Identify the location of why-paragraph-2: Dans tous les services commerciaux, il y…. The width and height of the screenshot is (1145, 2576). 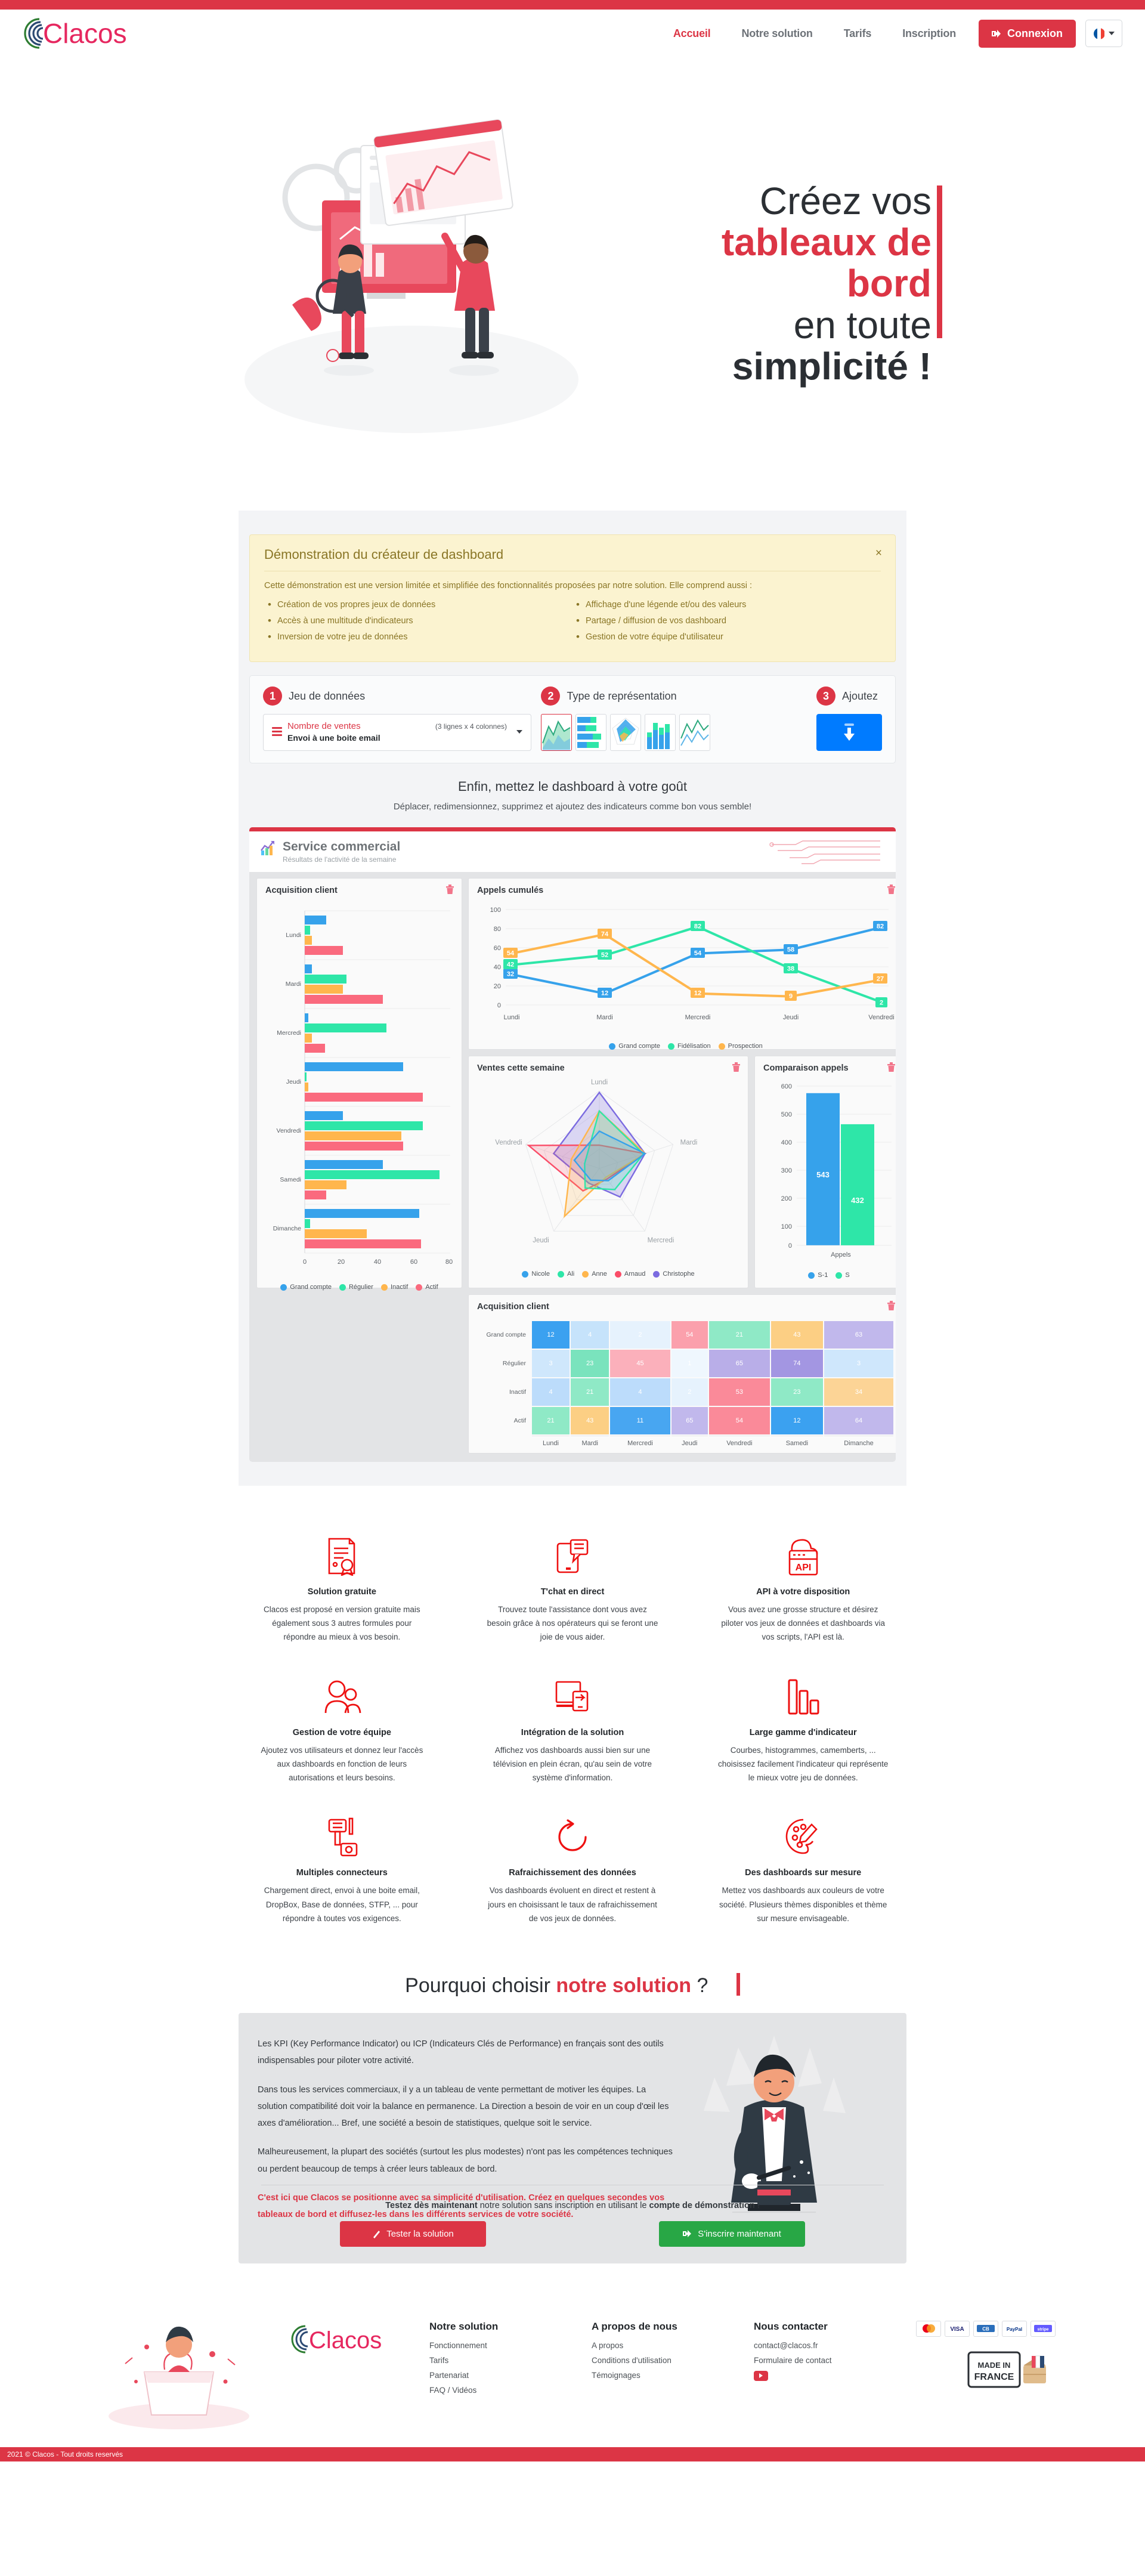
(463, 2107).